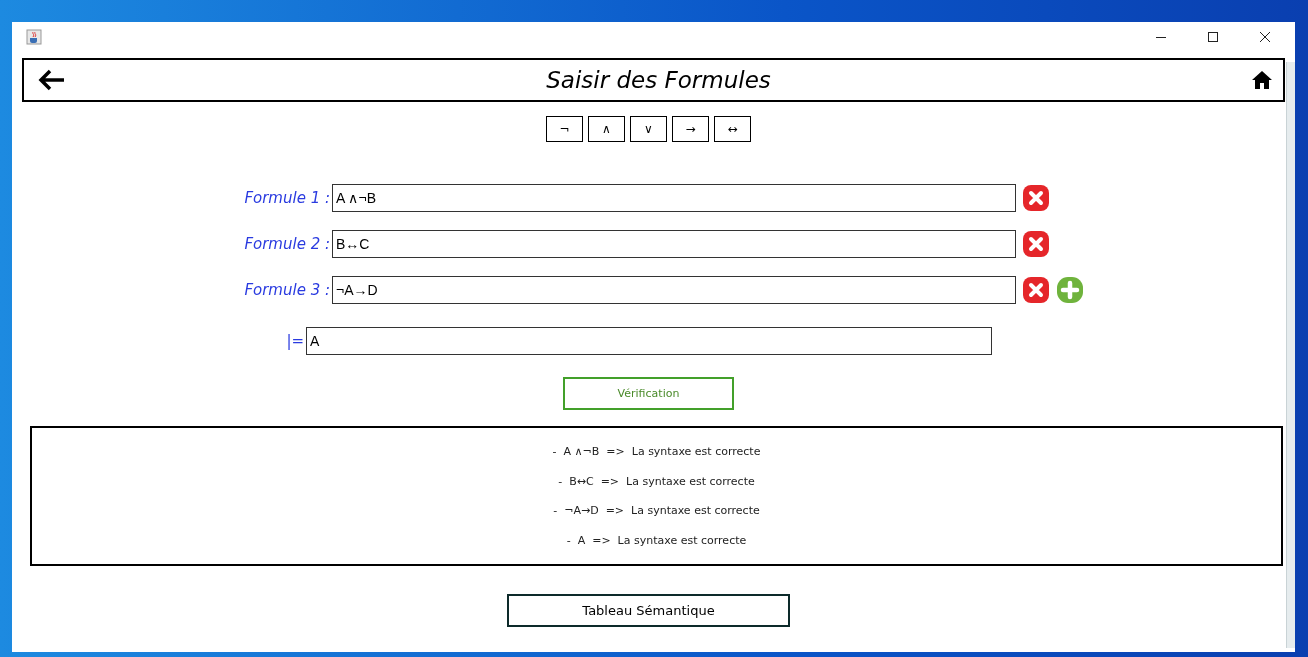 This screenshot has height=657, width=1308. Describe the element at coordinates (656, 451) in the screenshot. I see `result-line: - A ∧¬B => La syntaxe est correcte` at that location.